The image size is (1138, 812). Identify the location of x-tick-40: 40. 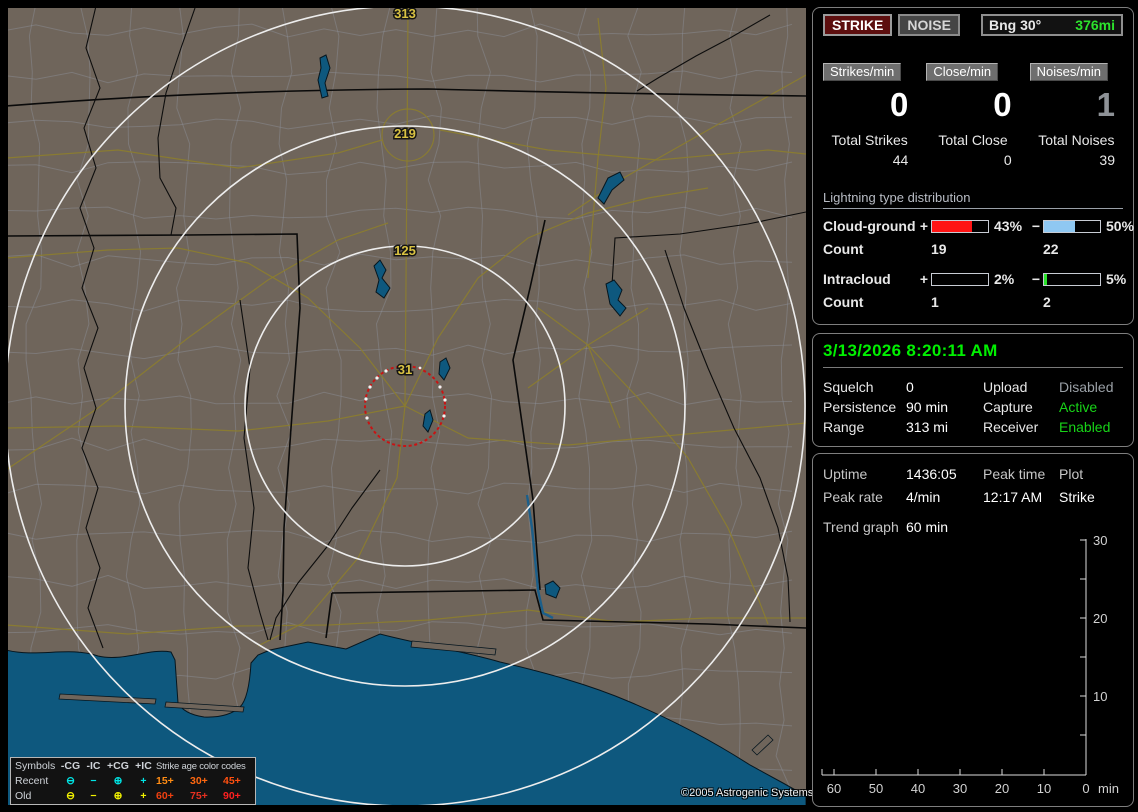
(918, 788).